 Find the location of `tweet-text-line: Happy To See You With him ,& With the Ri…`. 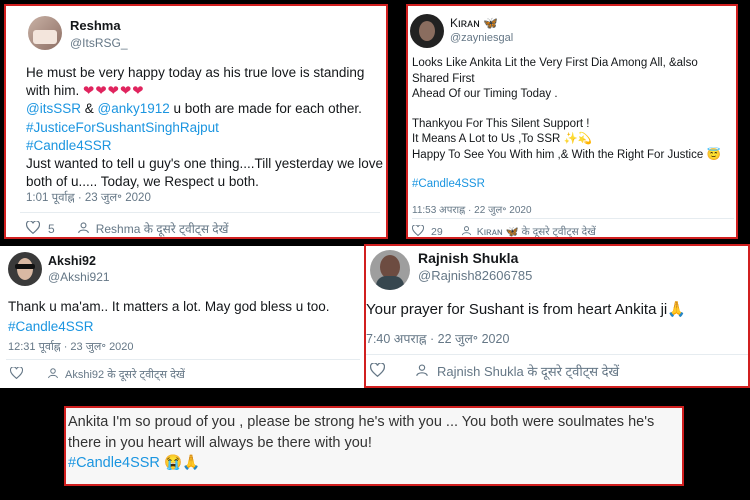

tweet-text-line: Happy To See You With him ,& With the Ri… is located at coordinates (558, 154).